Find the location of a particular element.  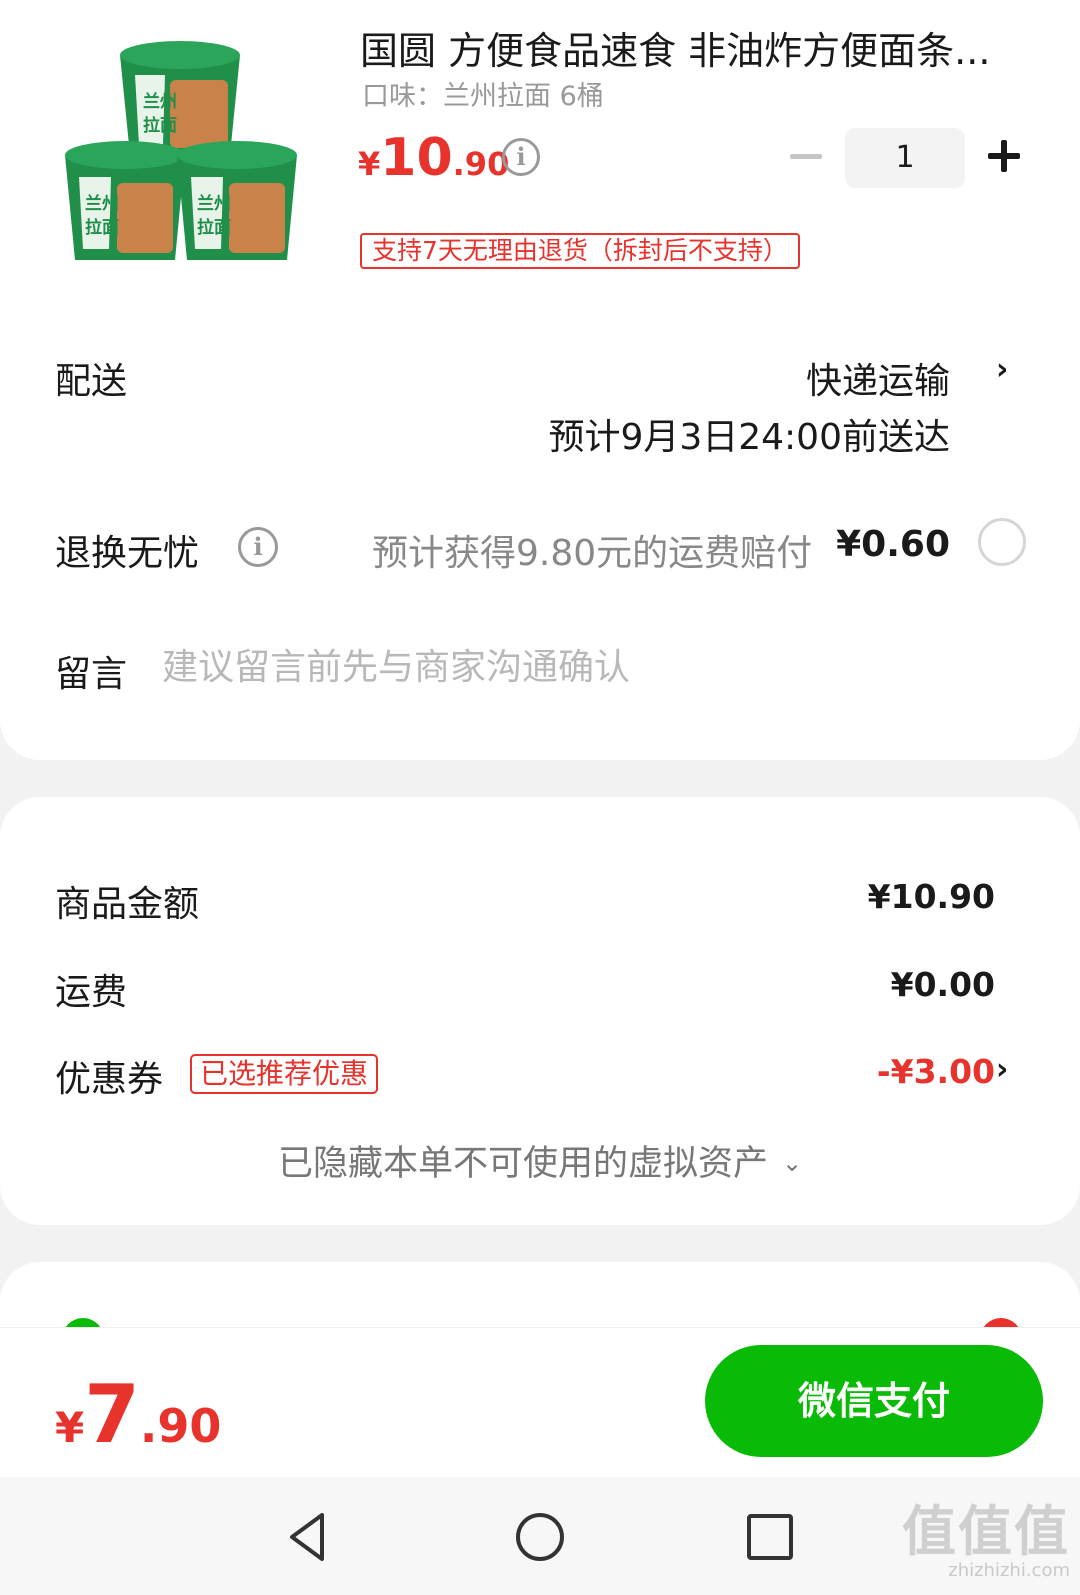

delivery-chevron-icon: › is located at coordinates (1002, 369).